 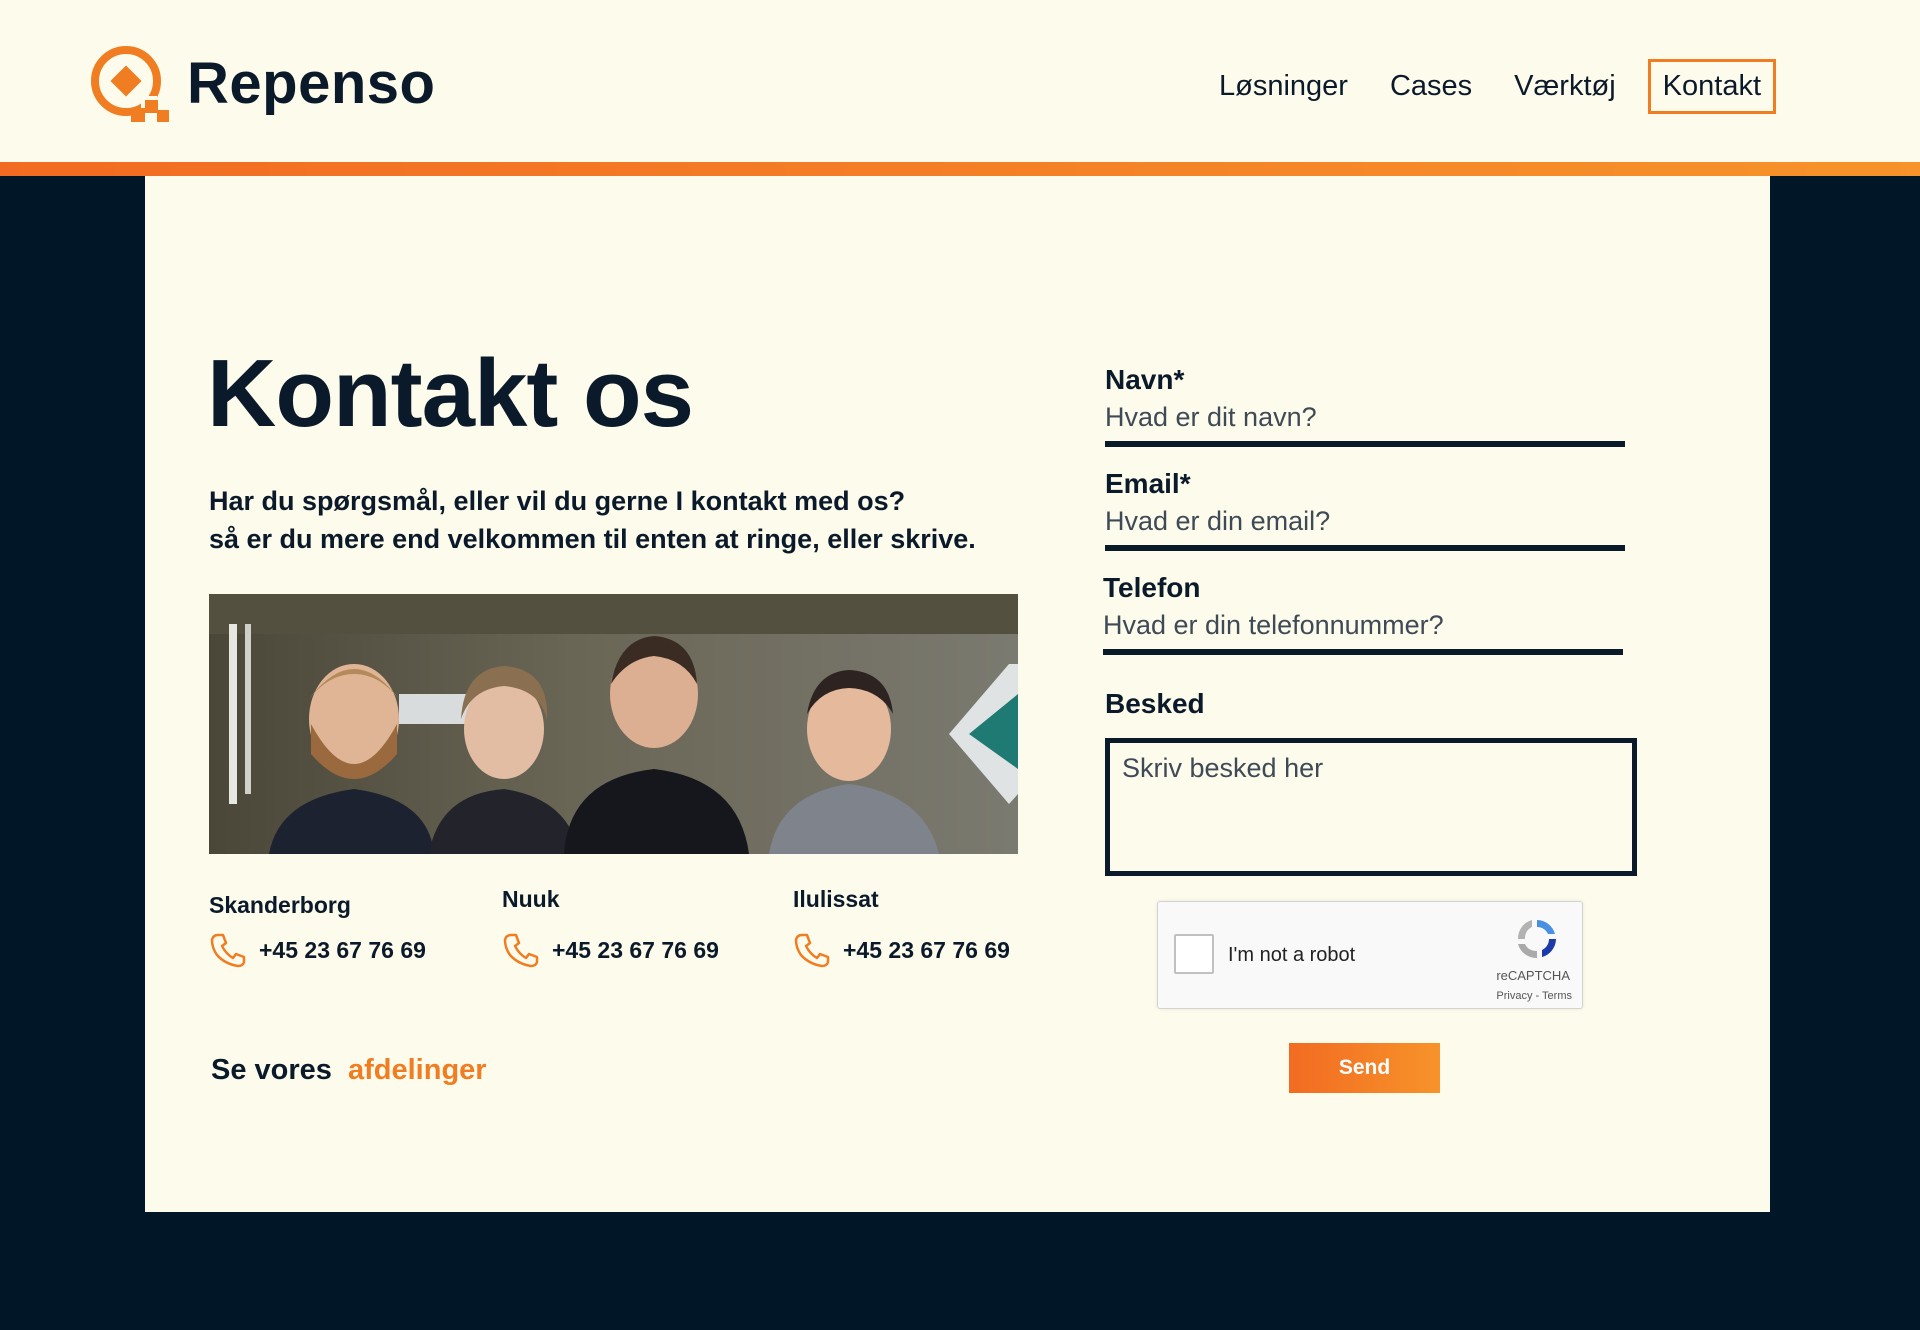 I want to click on office-name: Skanderborg, so click(x=280, y=905).